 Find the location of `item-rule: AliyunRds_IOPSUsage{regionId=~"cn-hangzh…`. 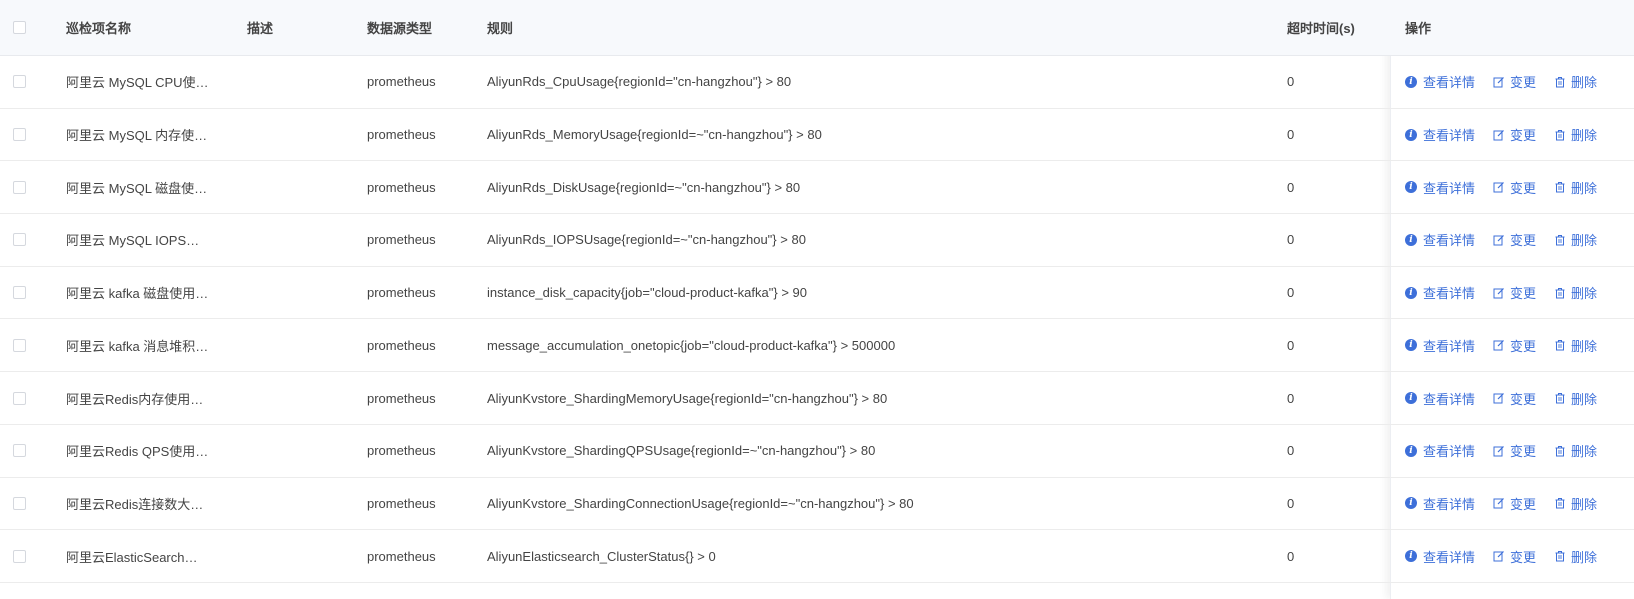

item-rule: AliyunRds_IOPSUsage{regionId=~"cn-hangzh… is located at coordinates (646, 240).